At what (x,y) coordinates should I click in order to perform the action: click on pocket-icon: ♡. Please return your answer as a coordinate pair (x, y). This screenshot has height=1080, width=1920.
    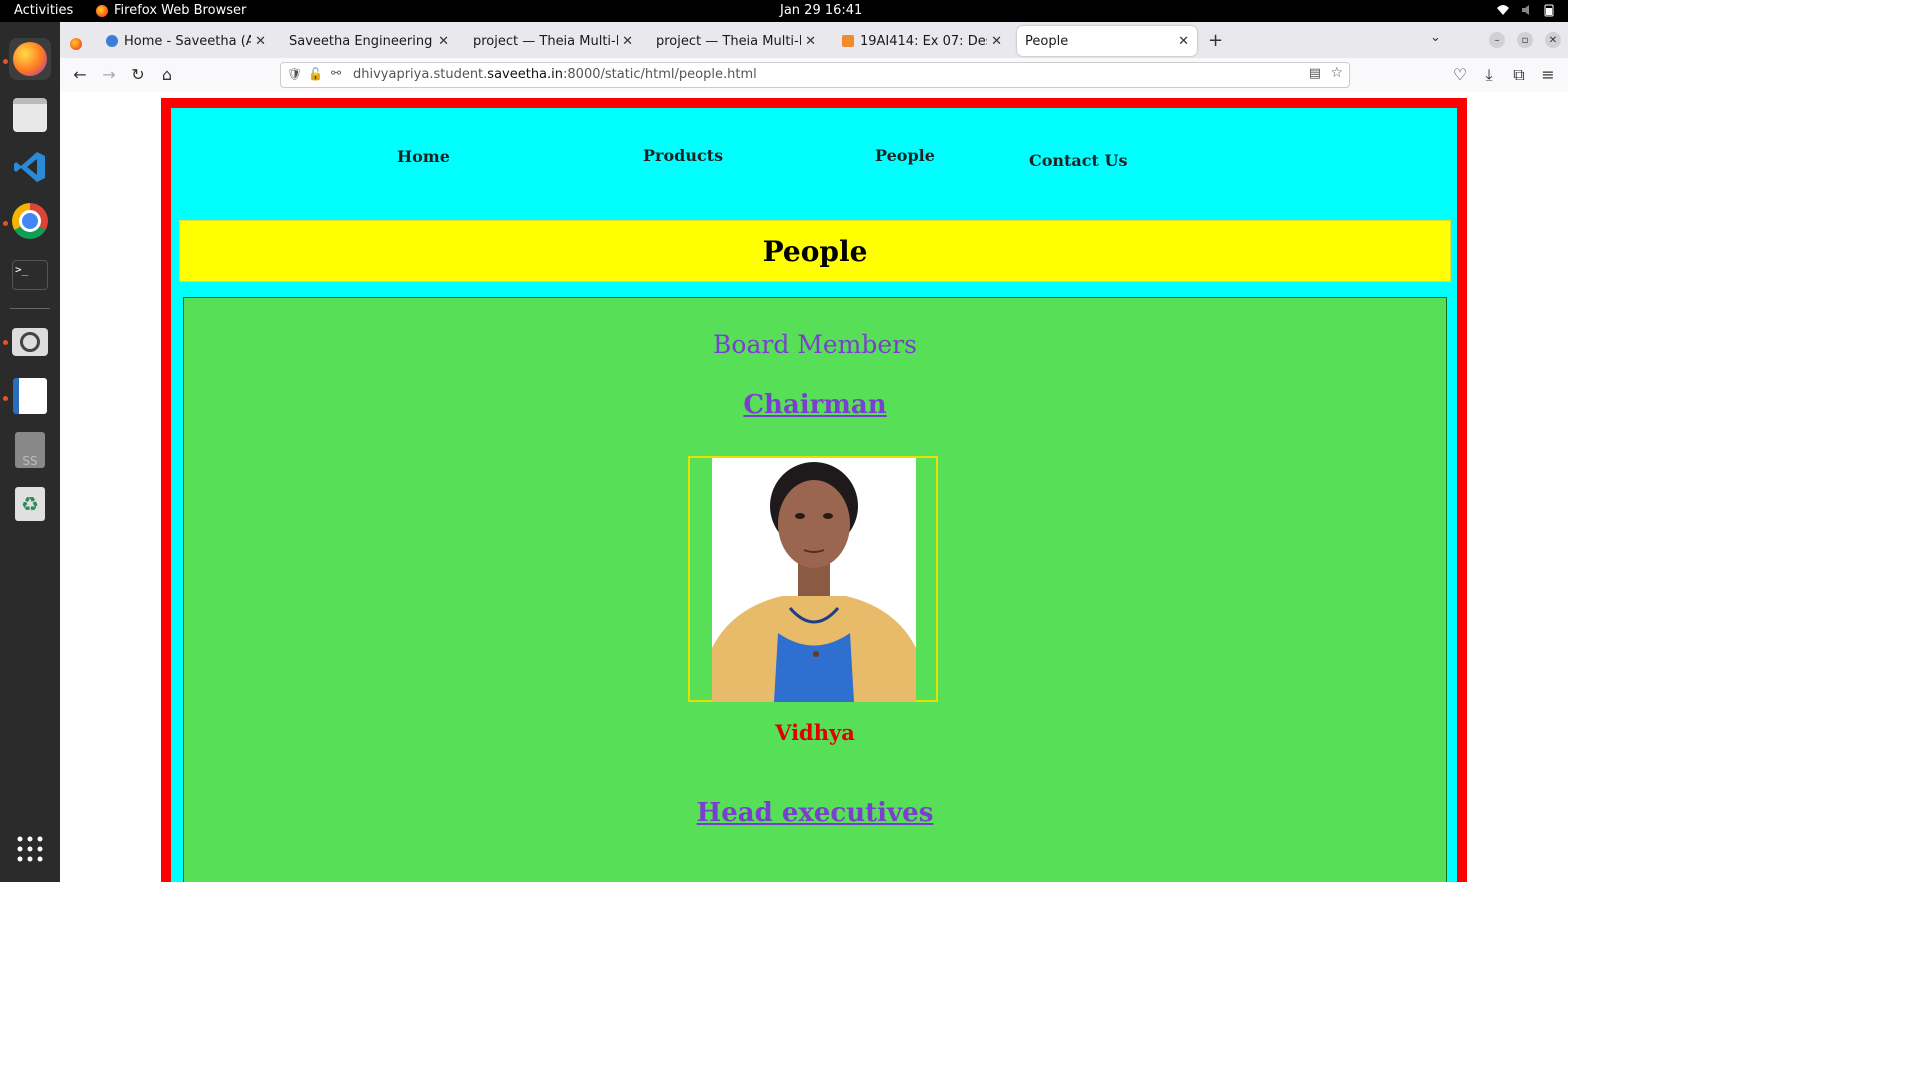
    Looking at the image, I should click on (1460, 74).